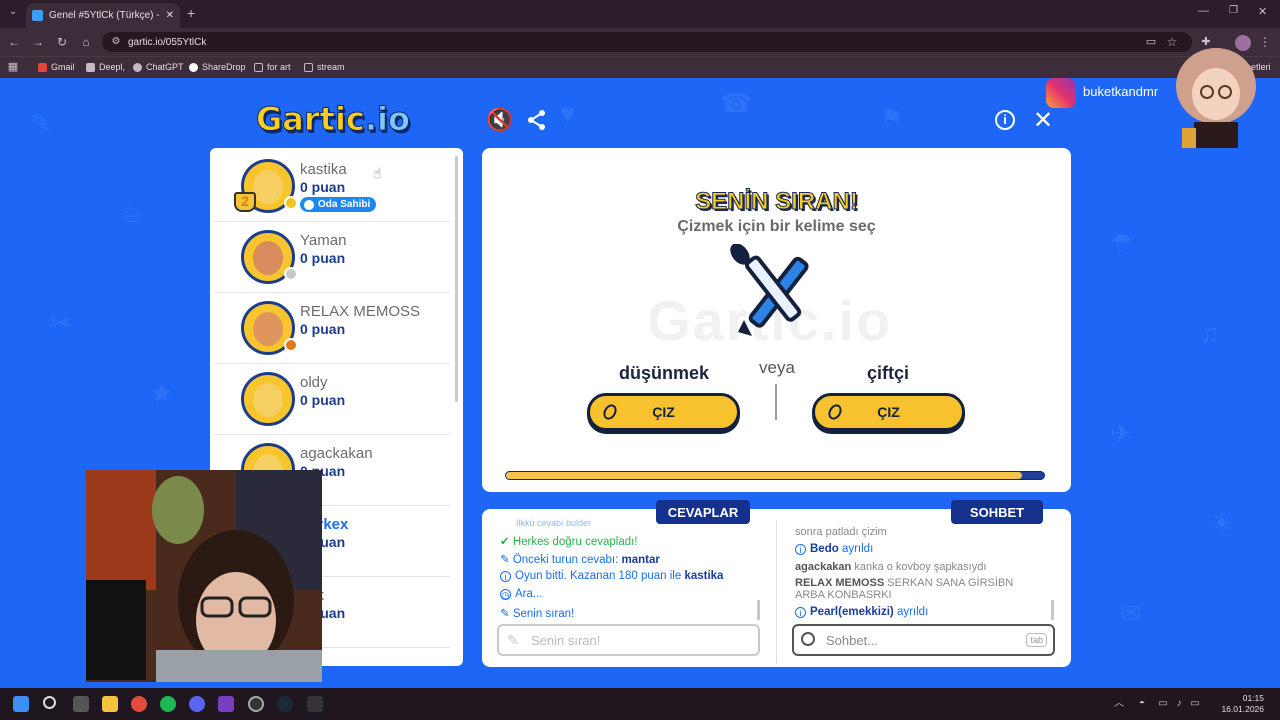 This screenshot has height=720, width=1280. What do you see at coordinates (456, 279) in the screenshot?
I see `players-scrollbar` at bounding box center [456, 279].